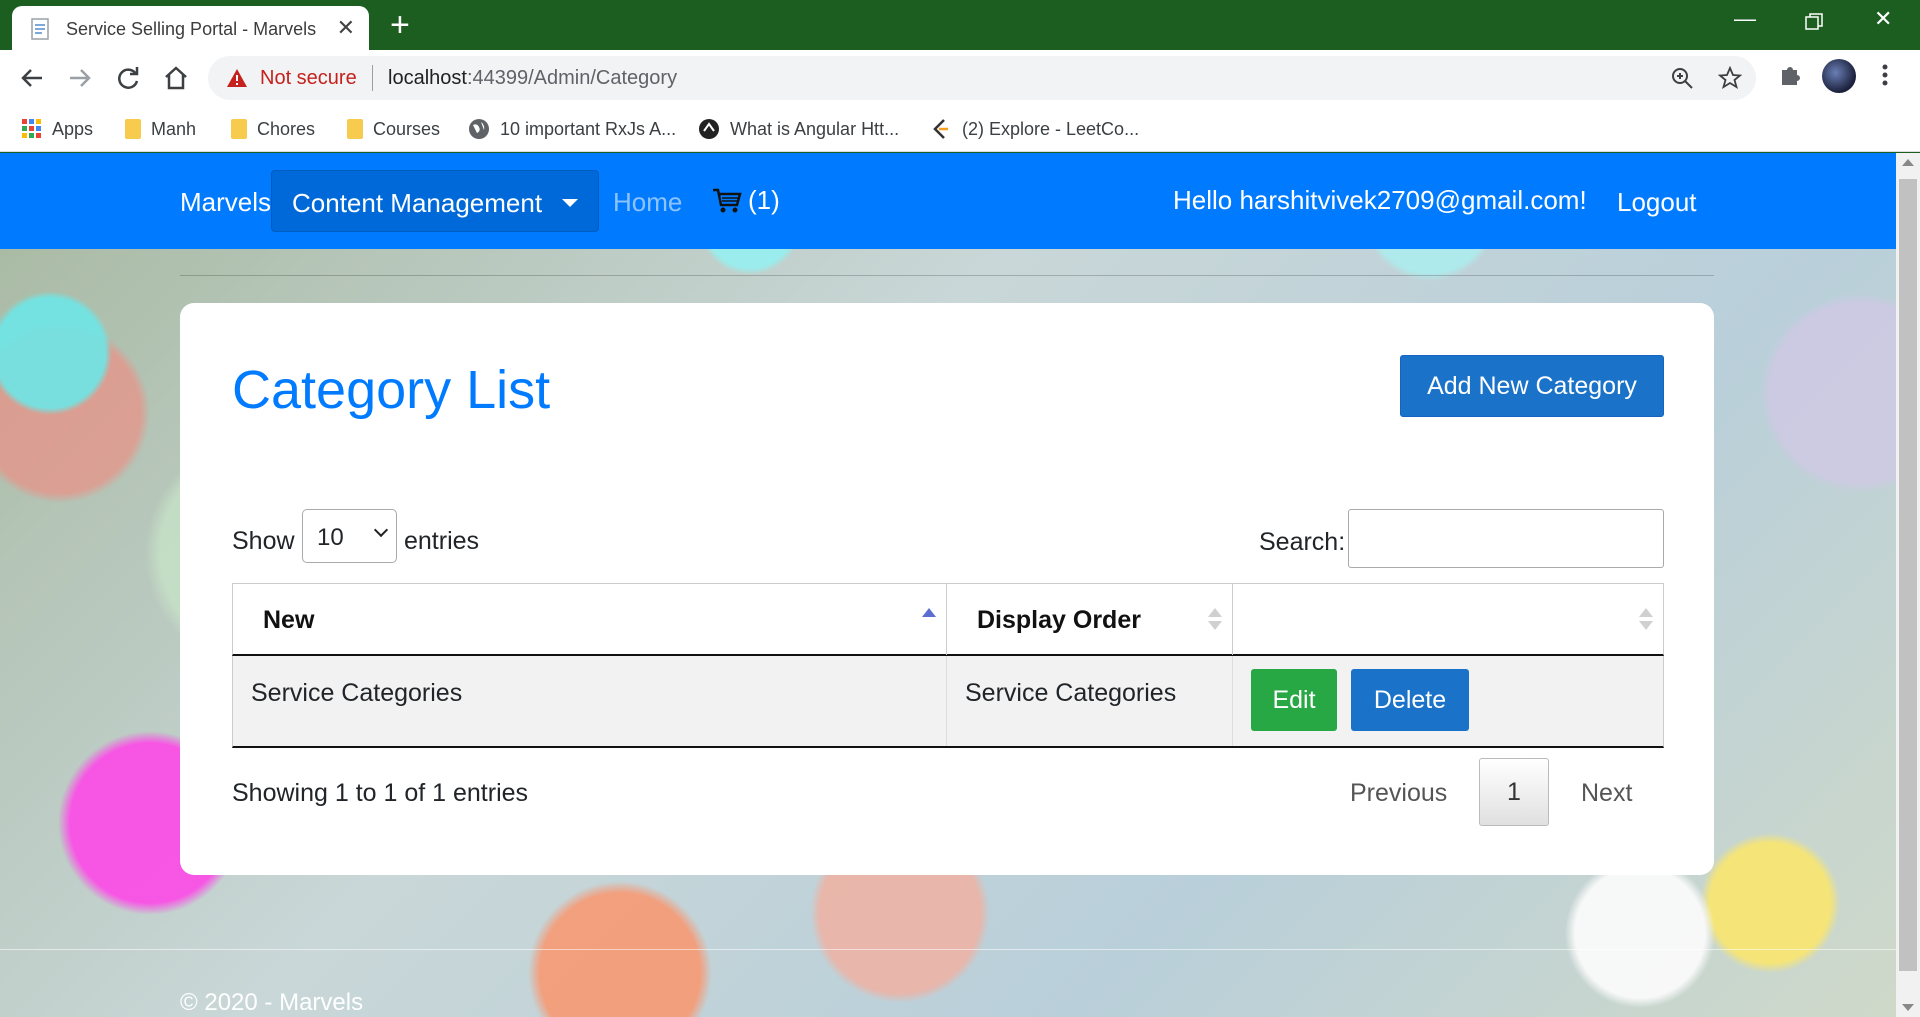 This screenshot has height=1017, width=1920. Describe the element at coordinates (947, 275) in the screenshot. I see `divider-top` at that location.